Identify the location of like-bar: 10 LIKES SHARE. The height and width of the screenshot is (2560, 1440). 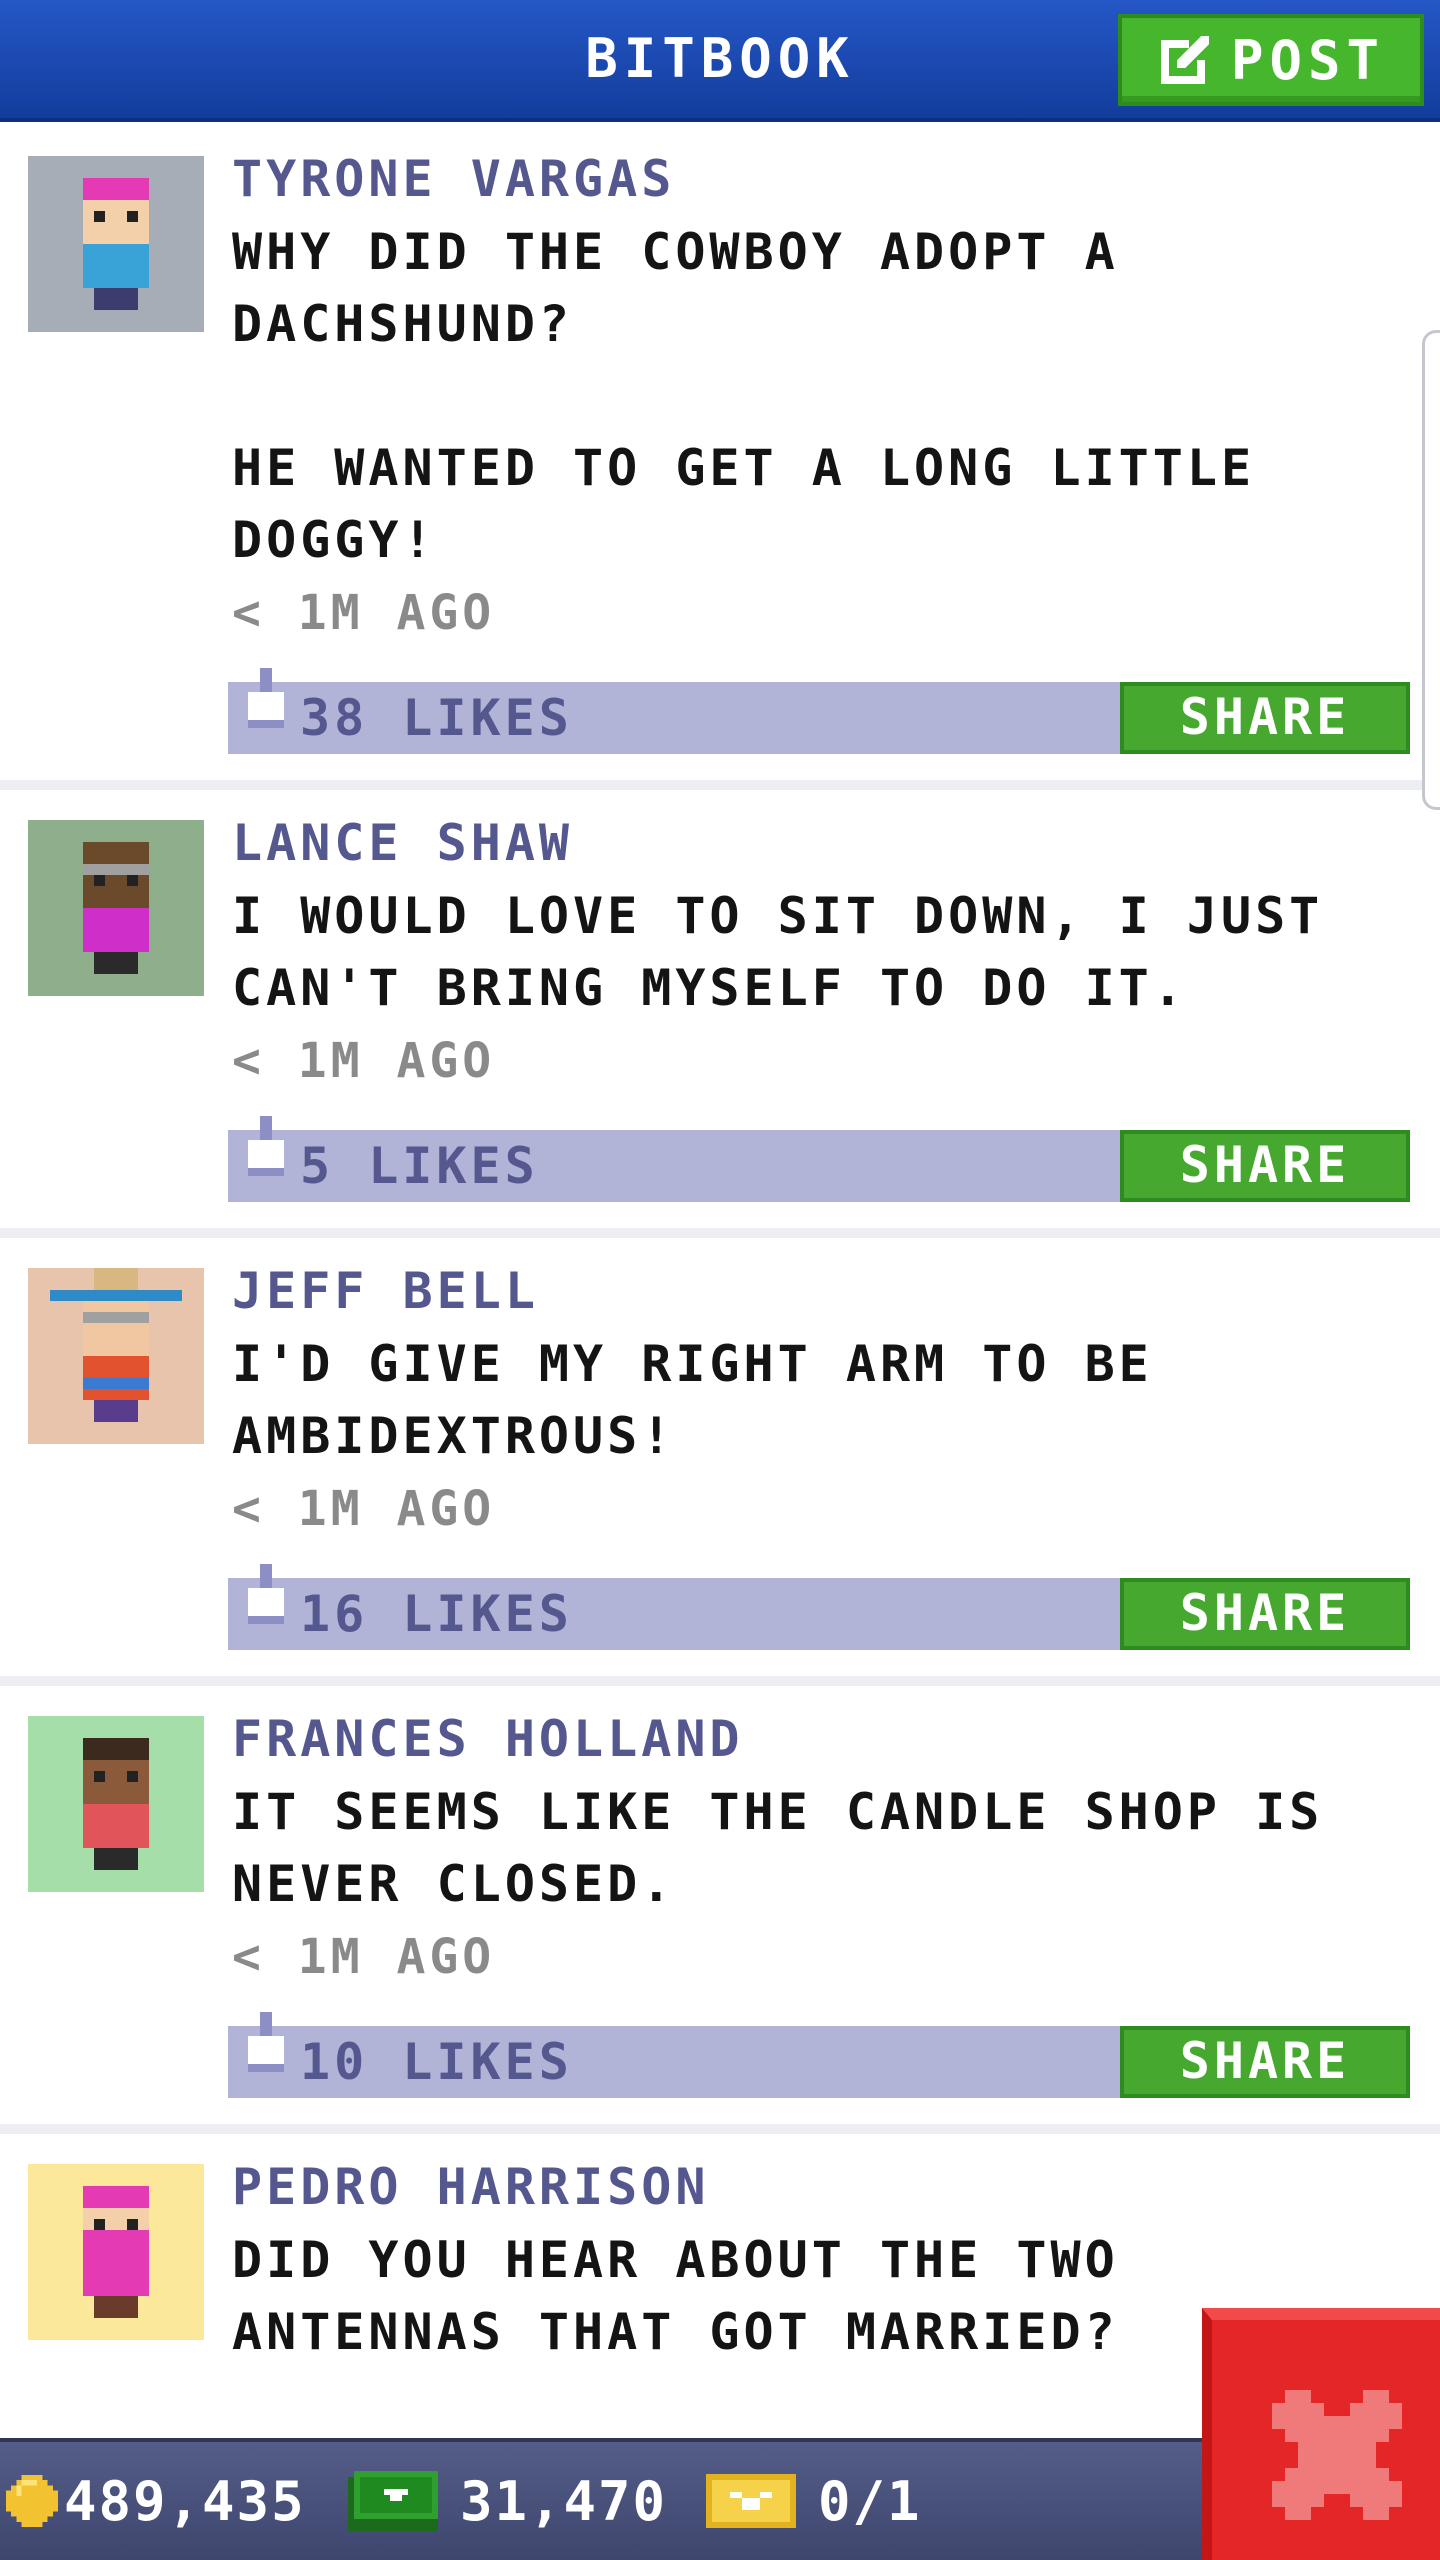
(819, 2055).